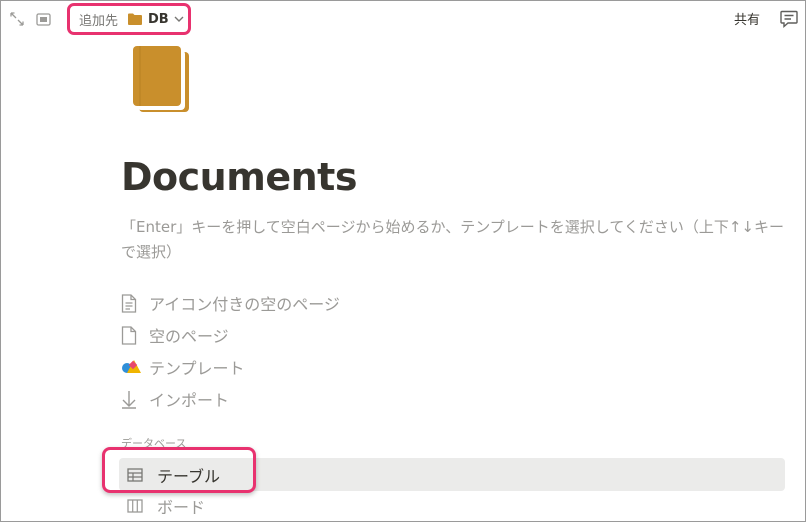 The width and height of the screenshot is (806, 522). I want to click on option-template: テンプレート, so click(183, 367).